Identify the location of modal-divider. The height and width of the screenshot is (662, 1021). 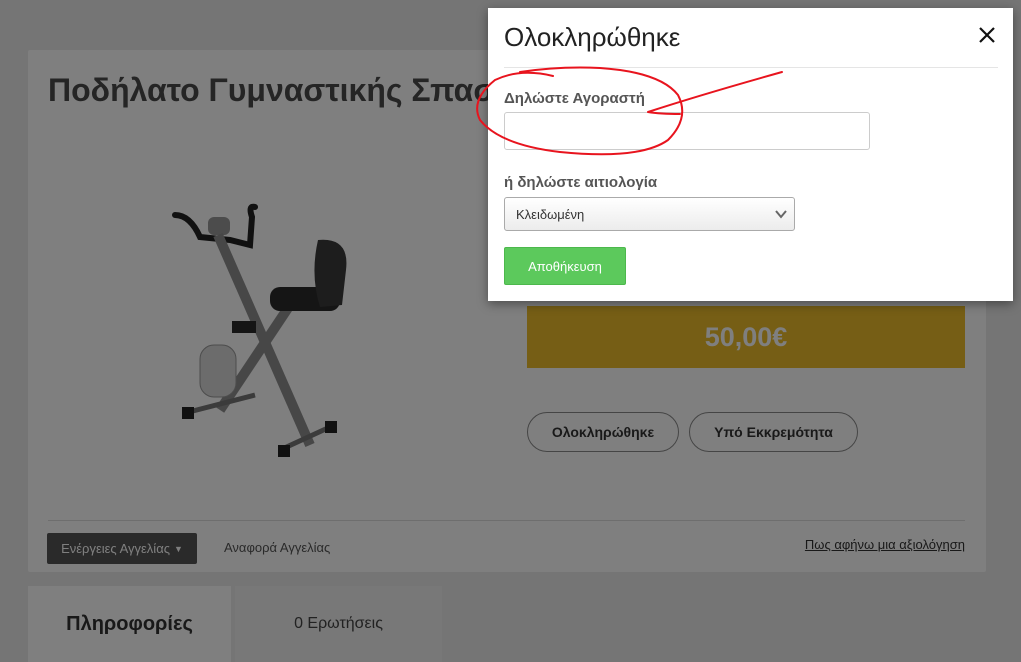
(751, 67).